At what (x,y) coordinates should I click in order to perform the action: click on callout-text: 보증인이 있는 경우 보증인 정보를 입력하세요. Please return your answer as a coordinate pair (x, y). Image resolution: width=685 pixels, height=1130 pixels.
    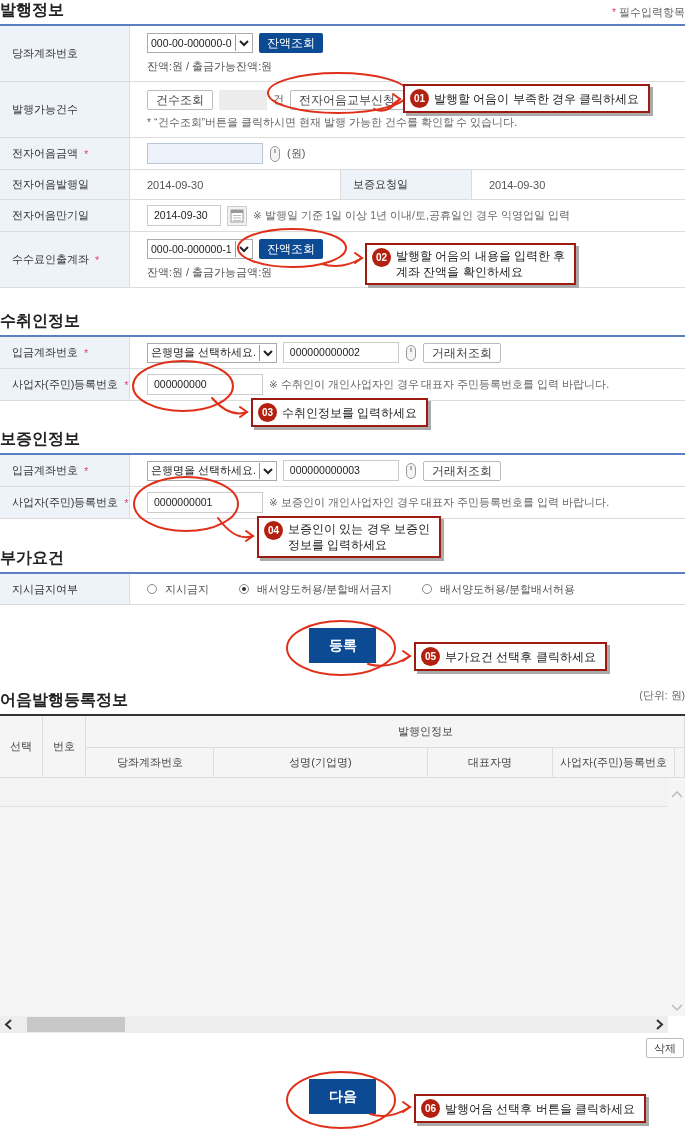
    Looking at the image, I should click on (359, 537).